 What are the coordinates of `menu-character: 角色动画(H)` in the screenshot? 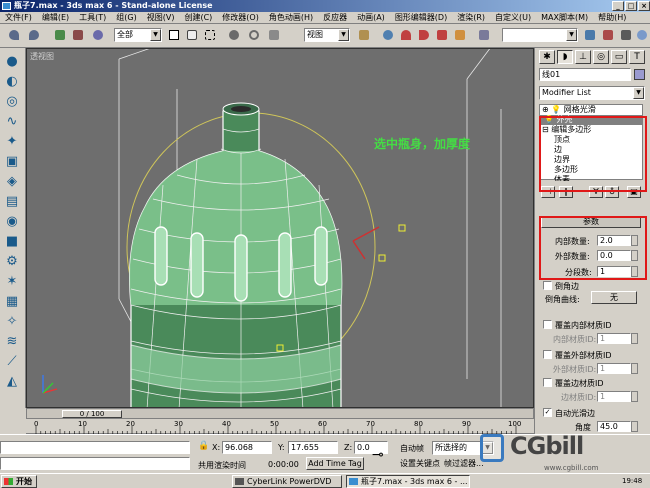 It's located at (291, 18).